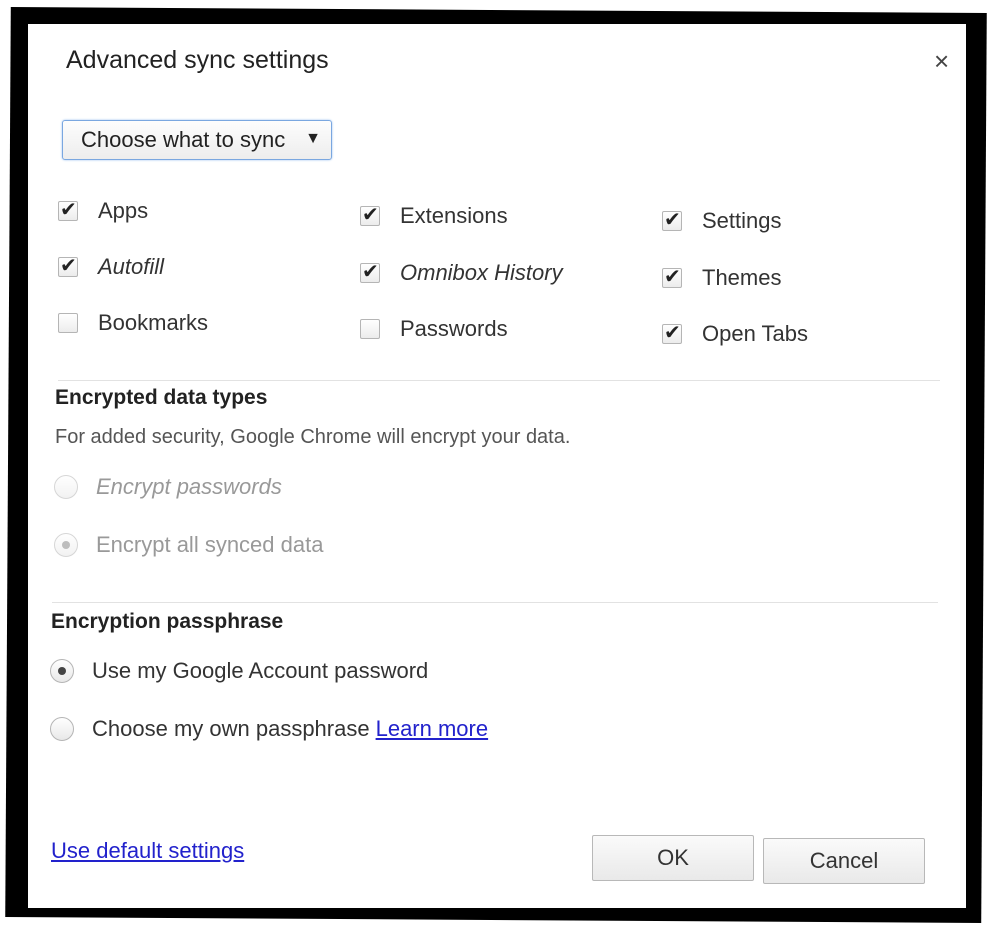 The image size is (1000, 937). What do you see at coordinates (231, 728) in the screenshot?
I see `radio-label: Choose my own passphrase` at bounding box center [231, 728].